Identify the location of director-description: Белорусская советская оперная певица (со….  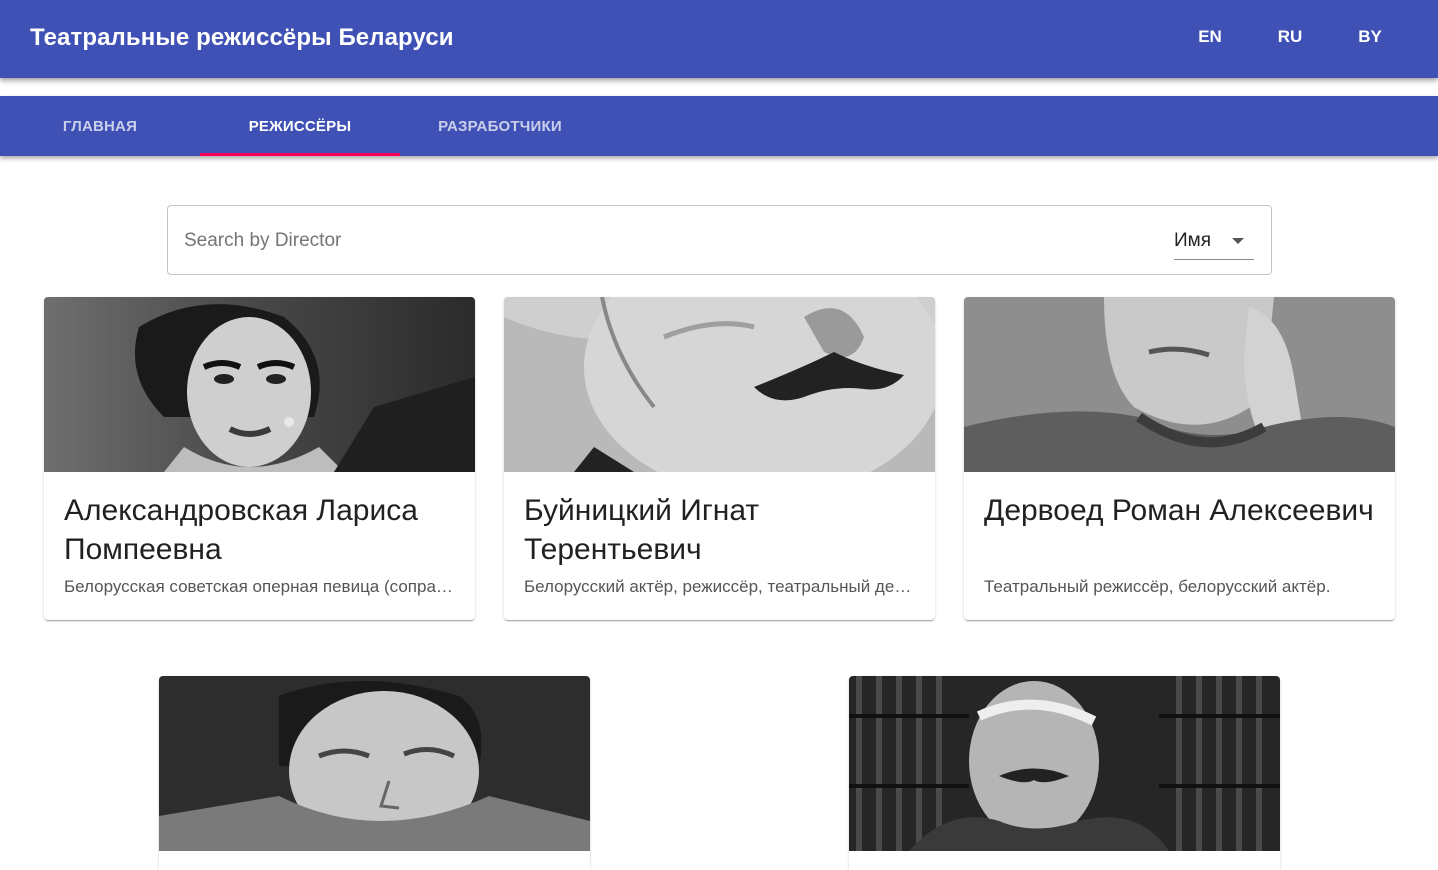
(261, 586).